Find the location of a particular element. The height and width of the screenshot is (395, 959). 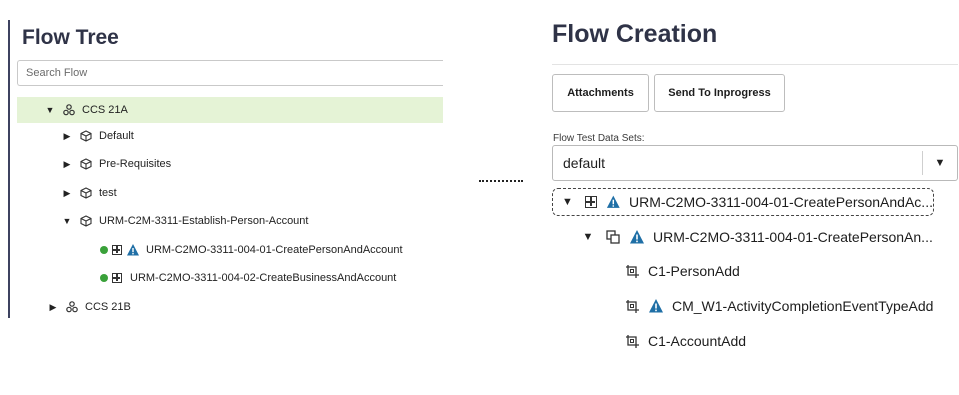

send-to-inprogress-button: Send To Inprogress is located at coordinates (719, 93).